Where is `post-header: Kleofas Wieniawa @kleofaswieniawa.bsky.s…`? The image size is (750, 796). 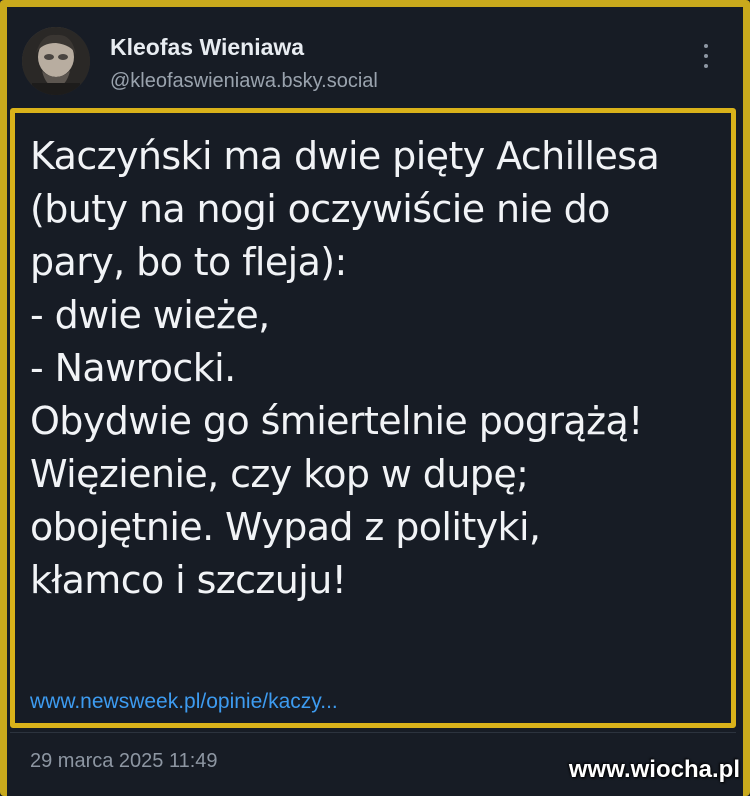 post-header: Kleofas Wieniawa @kleofaswieniawa.bsky.s… is located at coordinates (372, 62).